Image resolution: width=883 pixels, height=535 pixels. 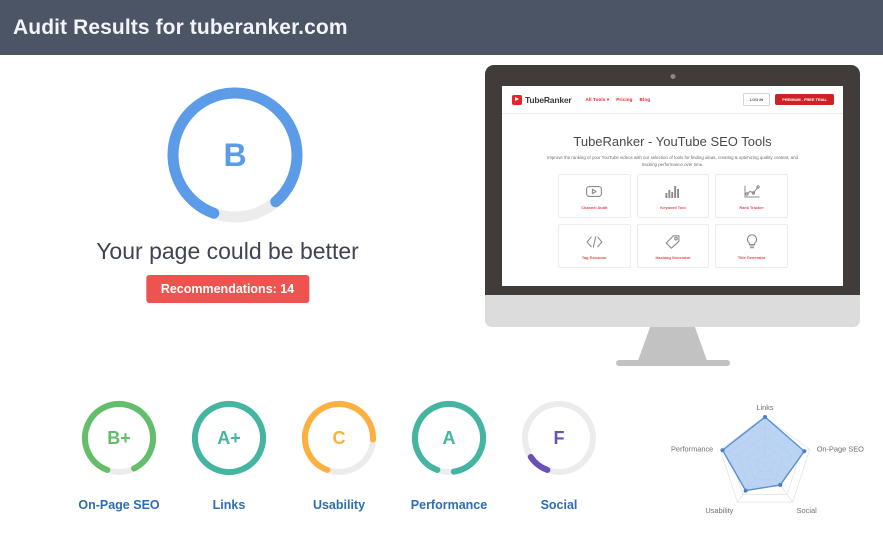 I want to click on preview-hero-title: TubeRanker - YouTube SEO Tools, so click(x=672, y=141).